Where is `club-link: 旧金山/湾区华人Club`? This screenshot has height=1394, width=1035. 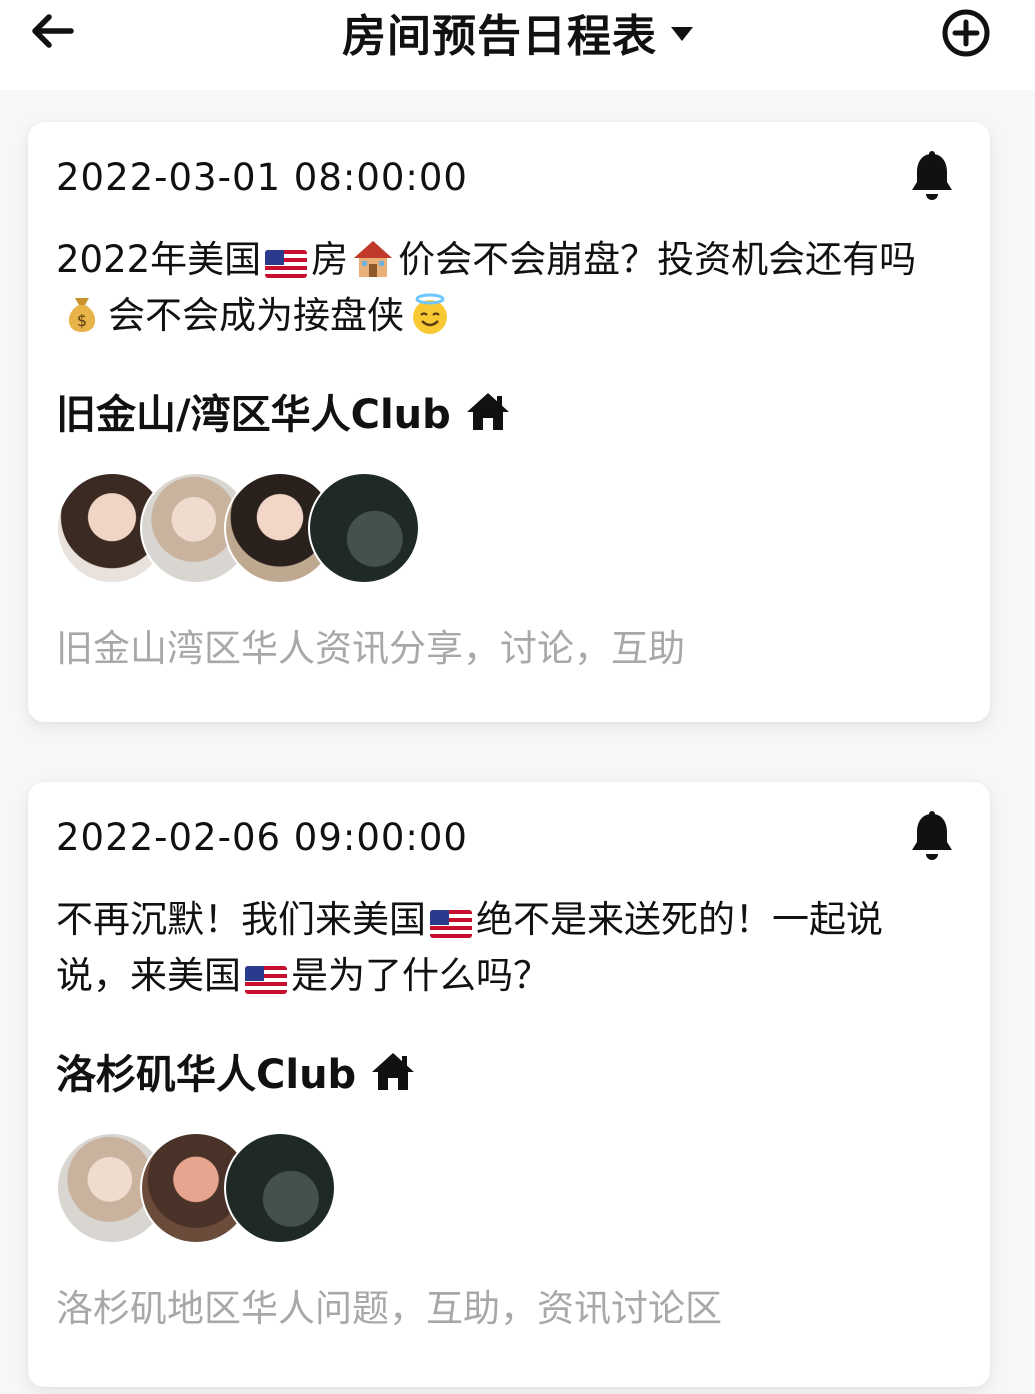 club-link: 旧金山/湾区华人Club is located at coordinates (283, 411).